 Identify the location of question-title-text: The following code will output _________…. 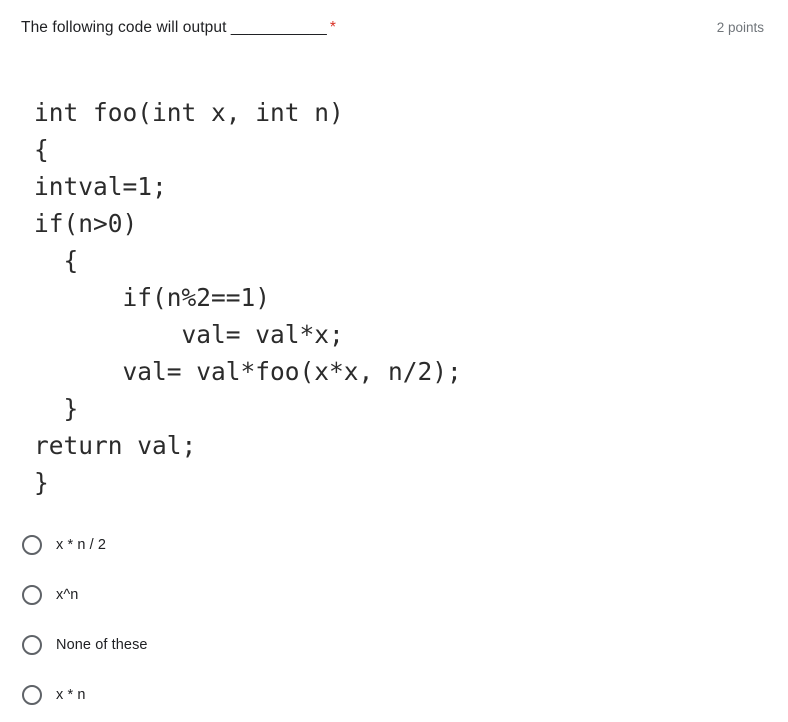
(174, 27).